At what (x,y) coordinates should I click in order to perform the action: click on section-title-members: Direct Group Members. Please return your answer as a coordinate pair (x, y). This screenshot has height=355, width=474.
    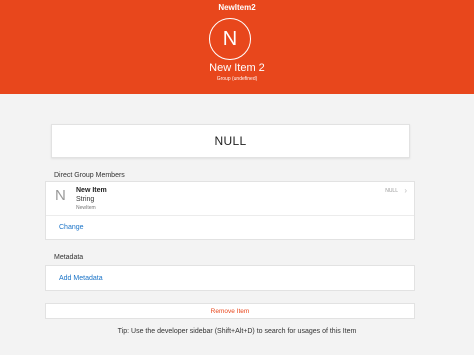
    Looking at the image, I should click on (89, 175).